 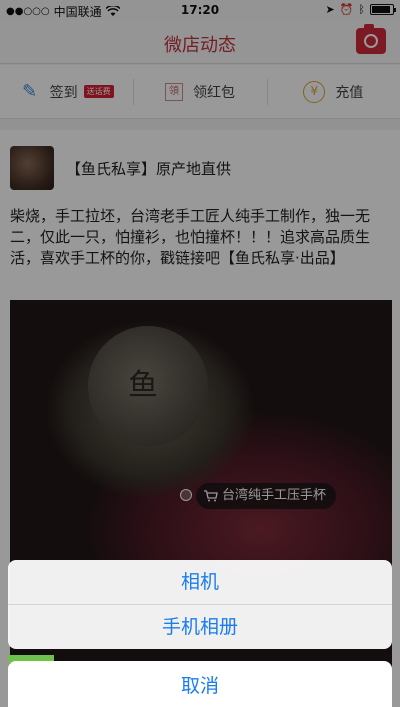 I want to click on cancel-button: 取消, so click(x=200, y=683).